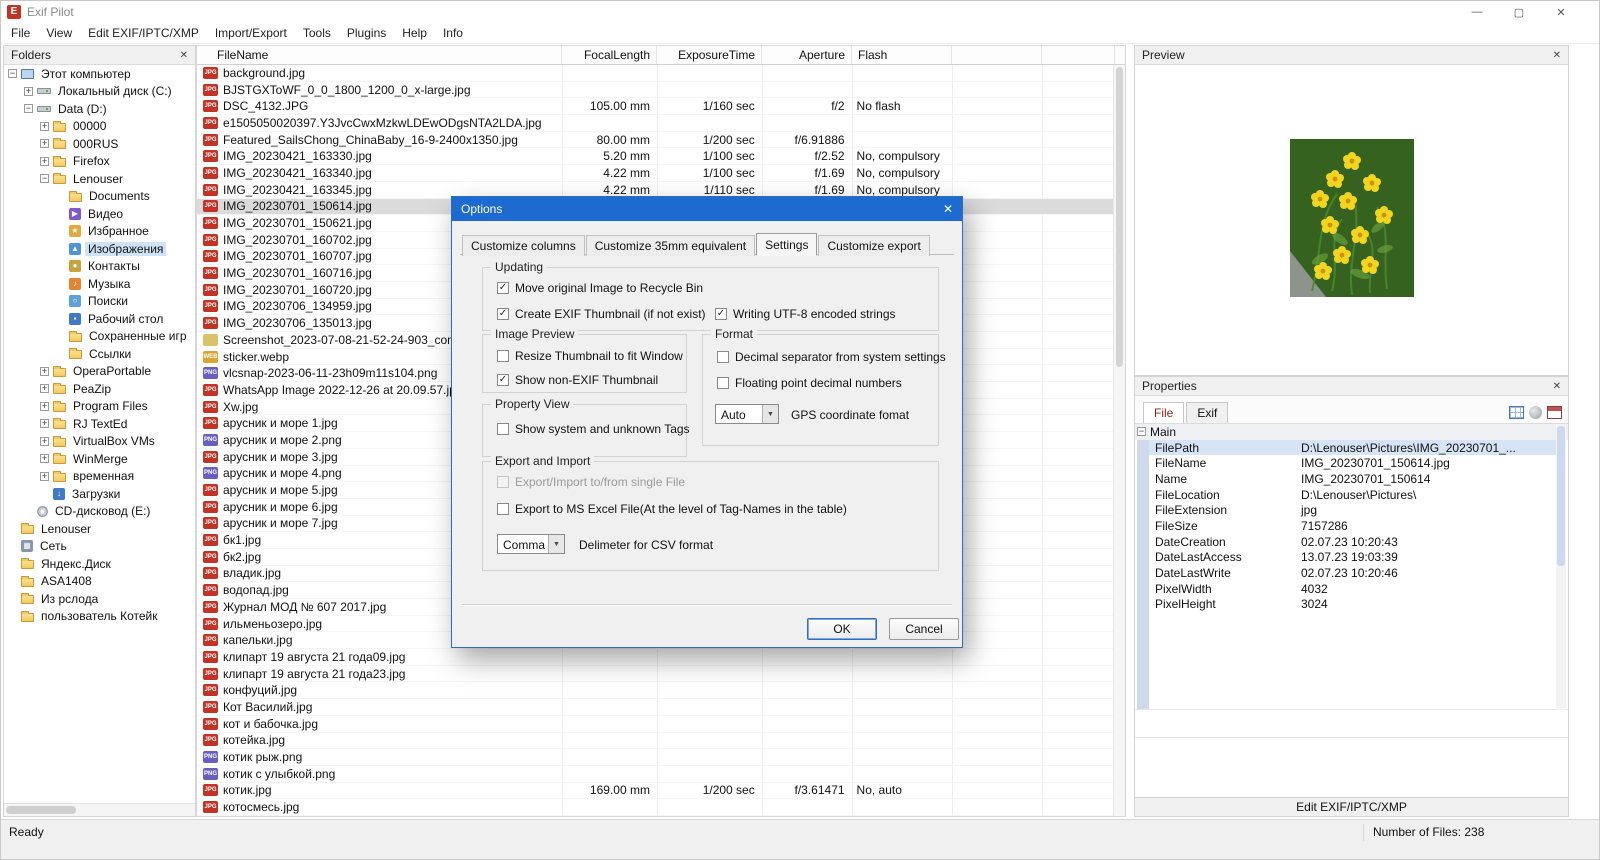 This screenshot has width=1600, height=860. I want to click on property-row: FileExtension jpg, so click(1352, 510).